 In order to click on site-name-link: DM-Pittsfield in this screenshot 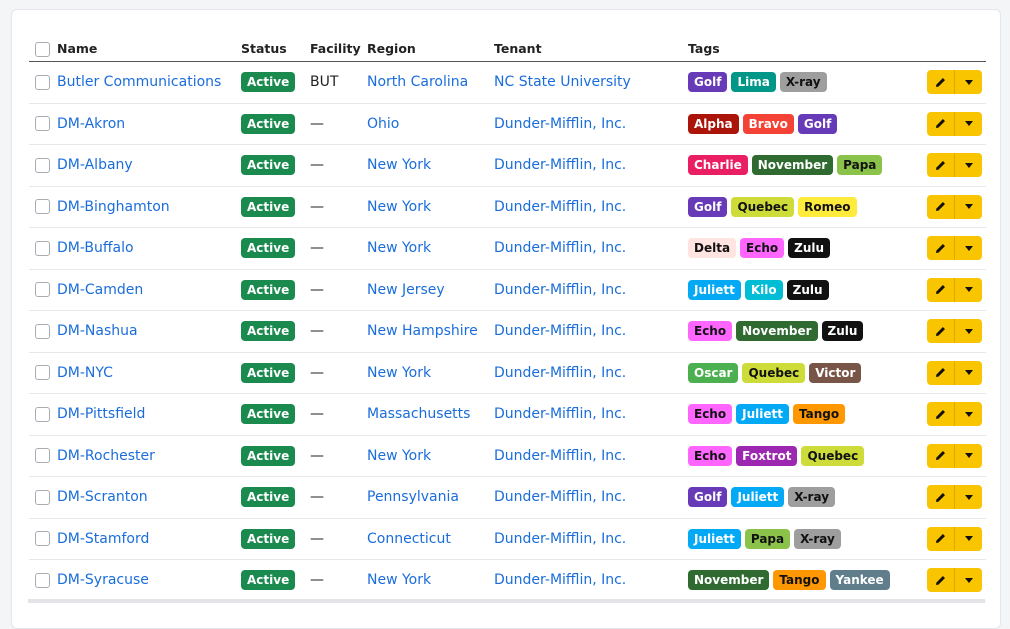, I will do `click(101, 414)`.